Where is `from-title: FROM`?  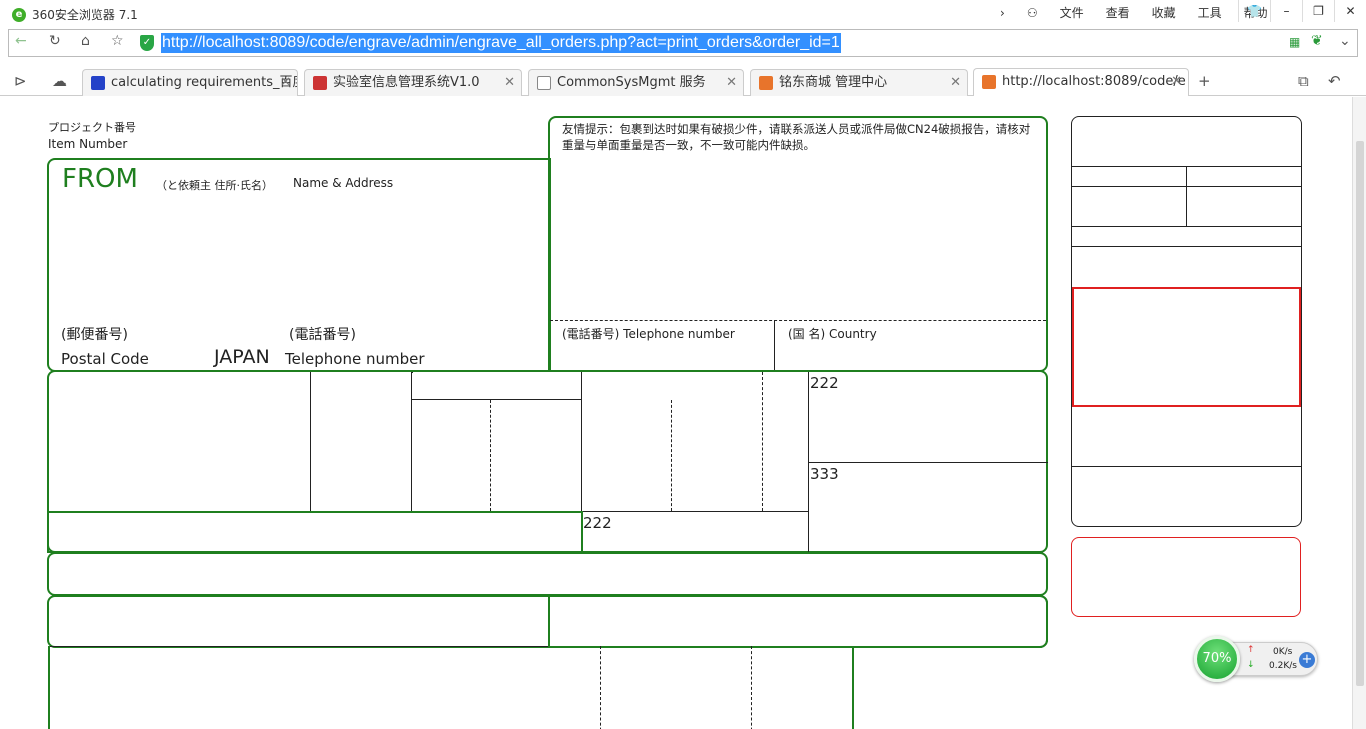 from-title: FROM is located at coordinates (100, 179).